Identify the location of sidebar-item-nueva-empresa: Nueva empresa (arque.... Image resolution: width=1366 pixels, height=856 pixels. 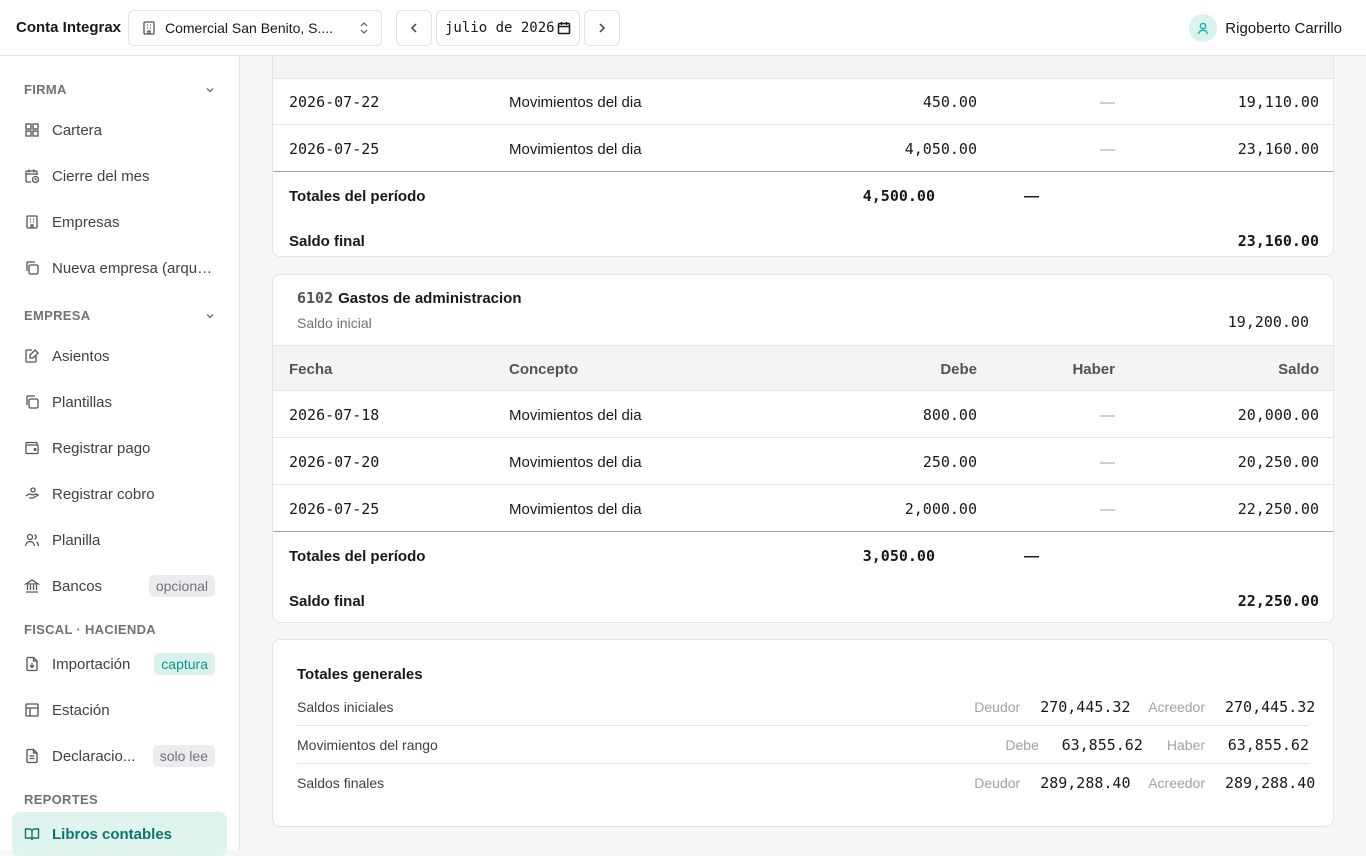
(119, 268).